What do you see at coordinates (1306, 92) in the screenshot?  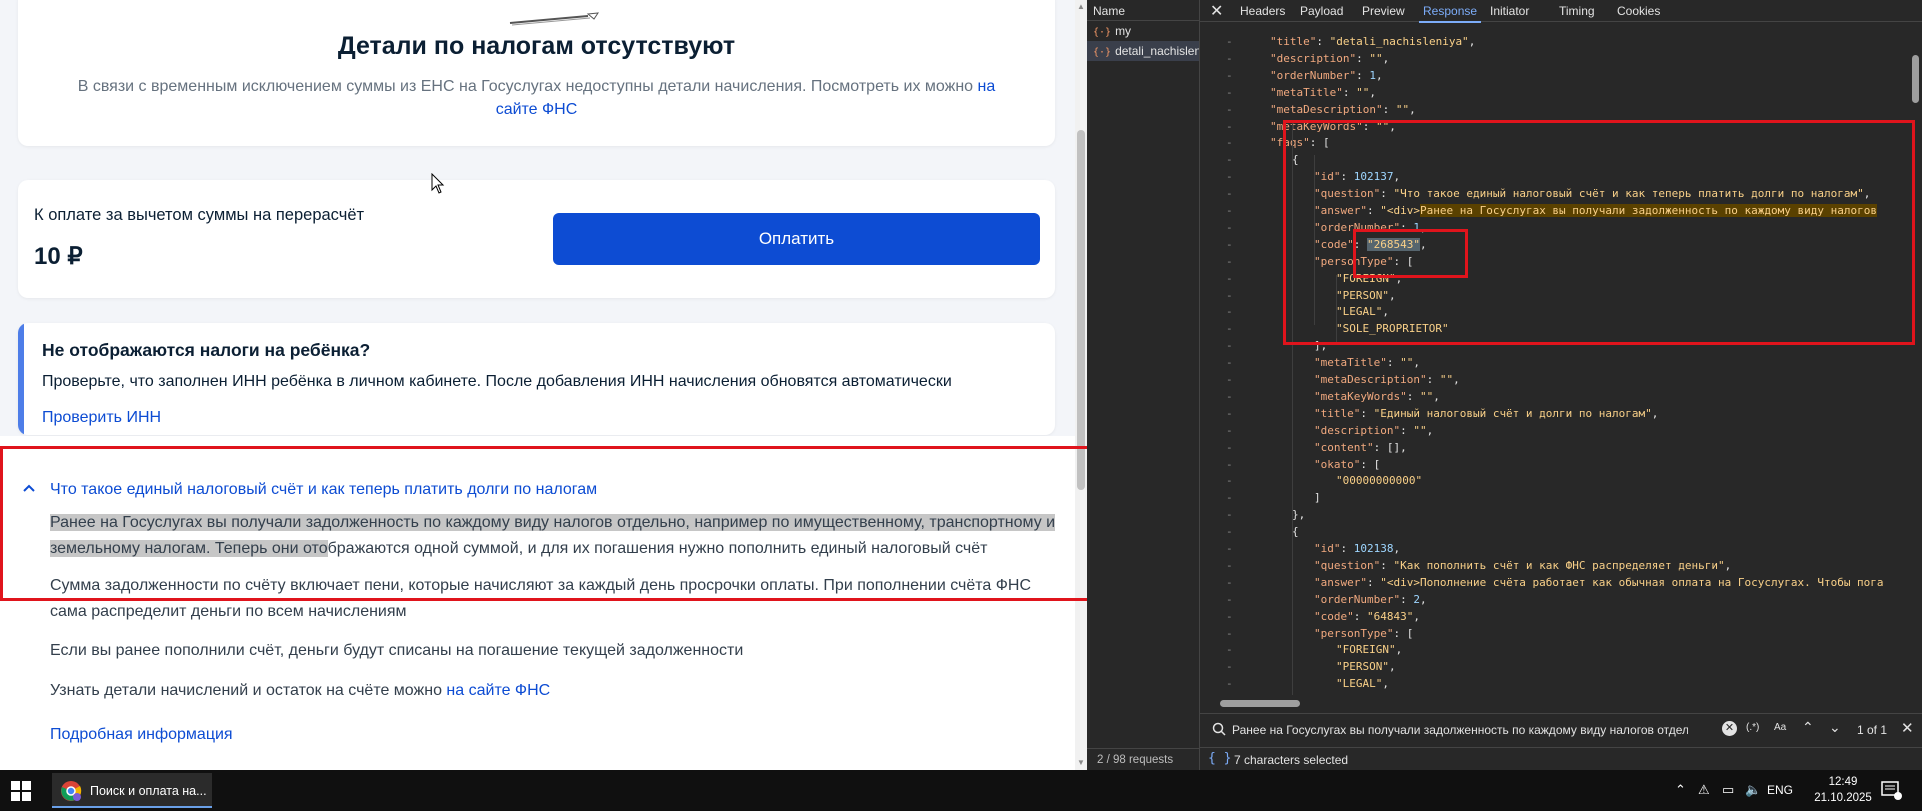 I see `code-token: "metaTitle"` at bounding box center [1306, 92].